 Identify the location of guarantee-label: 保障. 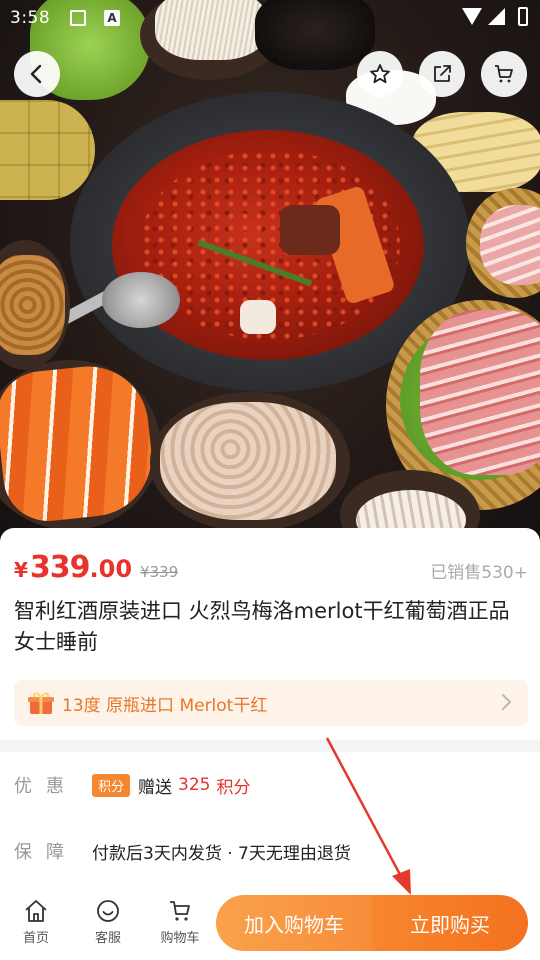
(46, 852).